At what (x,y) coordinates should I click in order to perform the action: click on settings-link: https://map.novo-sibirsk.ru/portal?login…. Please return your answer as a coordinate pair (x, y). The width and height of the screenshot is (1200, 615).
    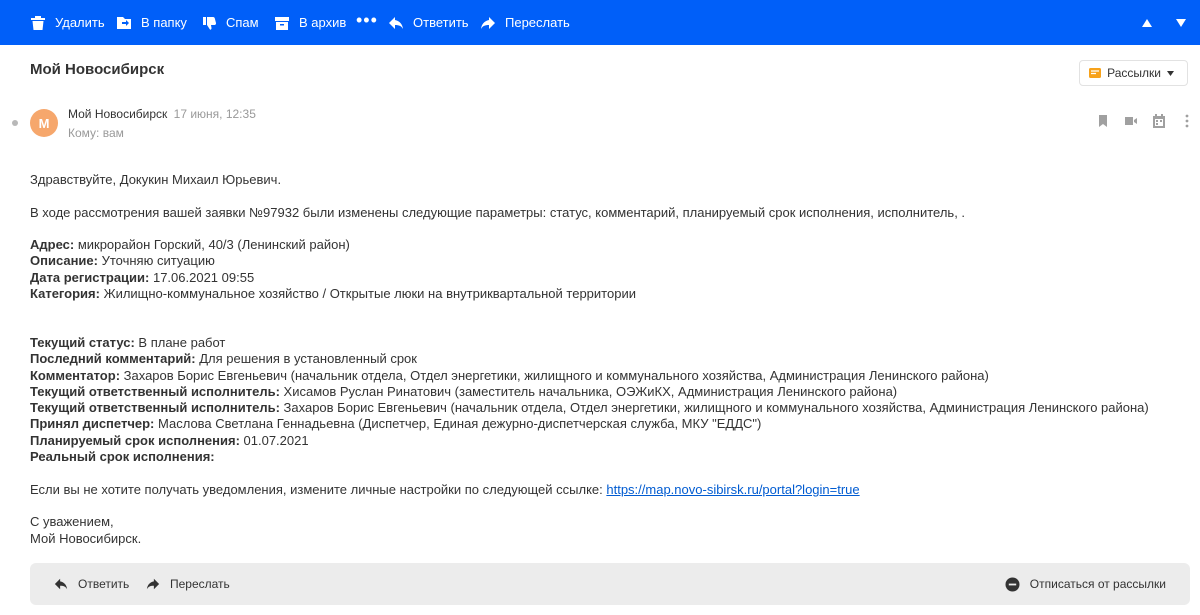
    Looking at the image, I should click on (732, 489).